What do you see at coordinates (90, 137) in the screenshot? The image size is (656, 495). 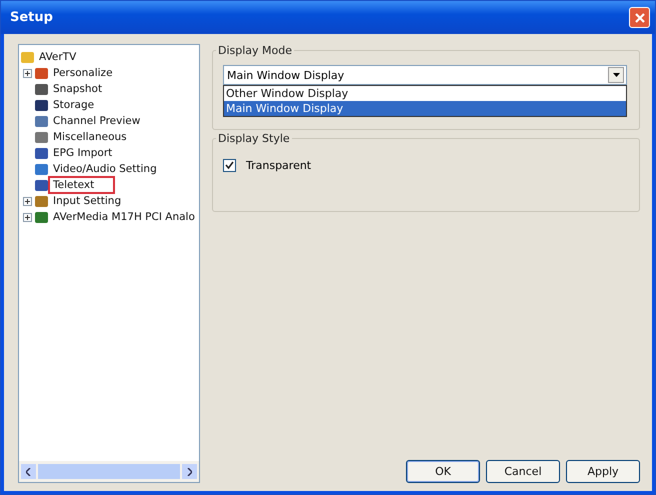 I see `tree-item: Miscellaneous` at bounding box center [90, 137].